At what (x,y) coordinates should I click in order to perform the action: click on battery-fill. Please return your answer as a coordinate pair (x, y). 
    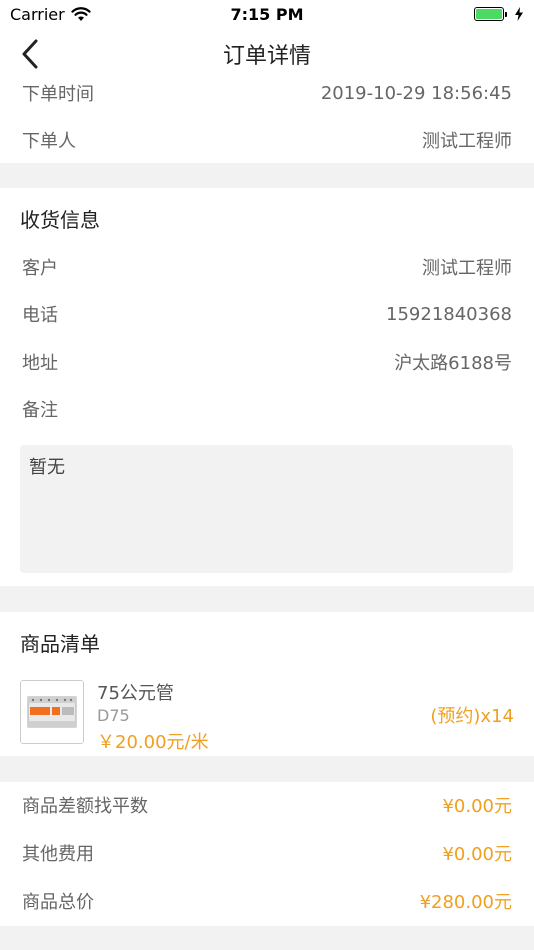
    Looking at the image, I should click on (489, 14).